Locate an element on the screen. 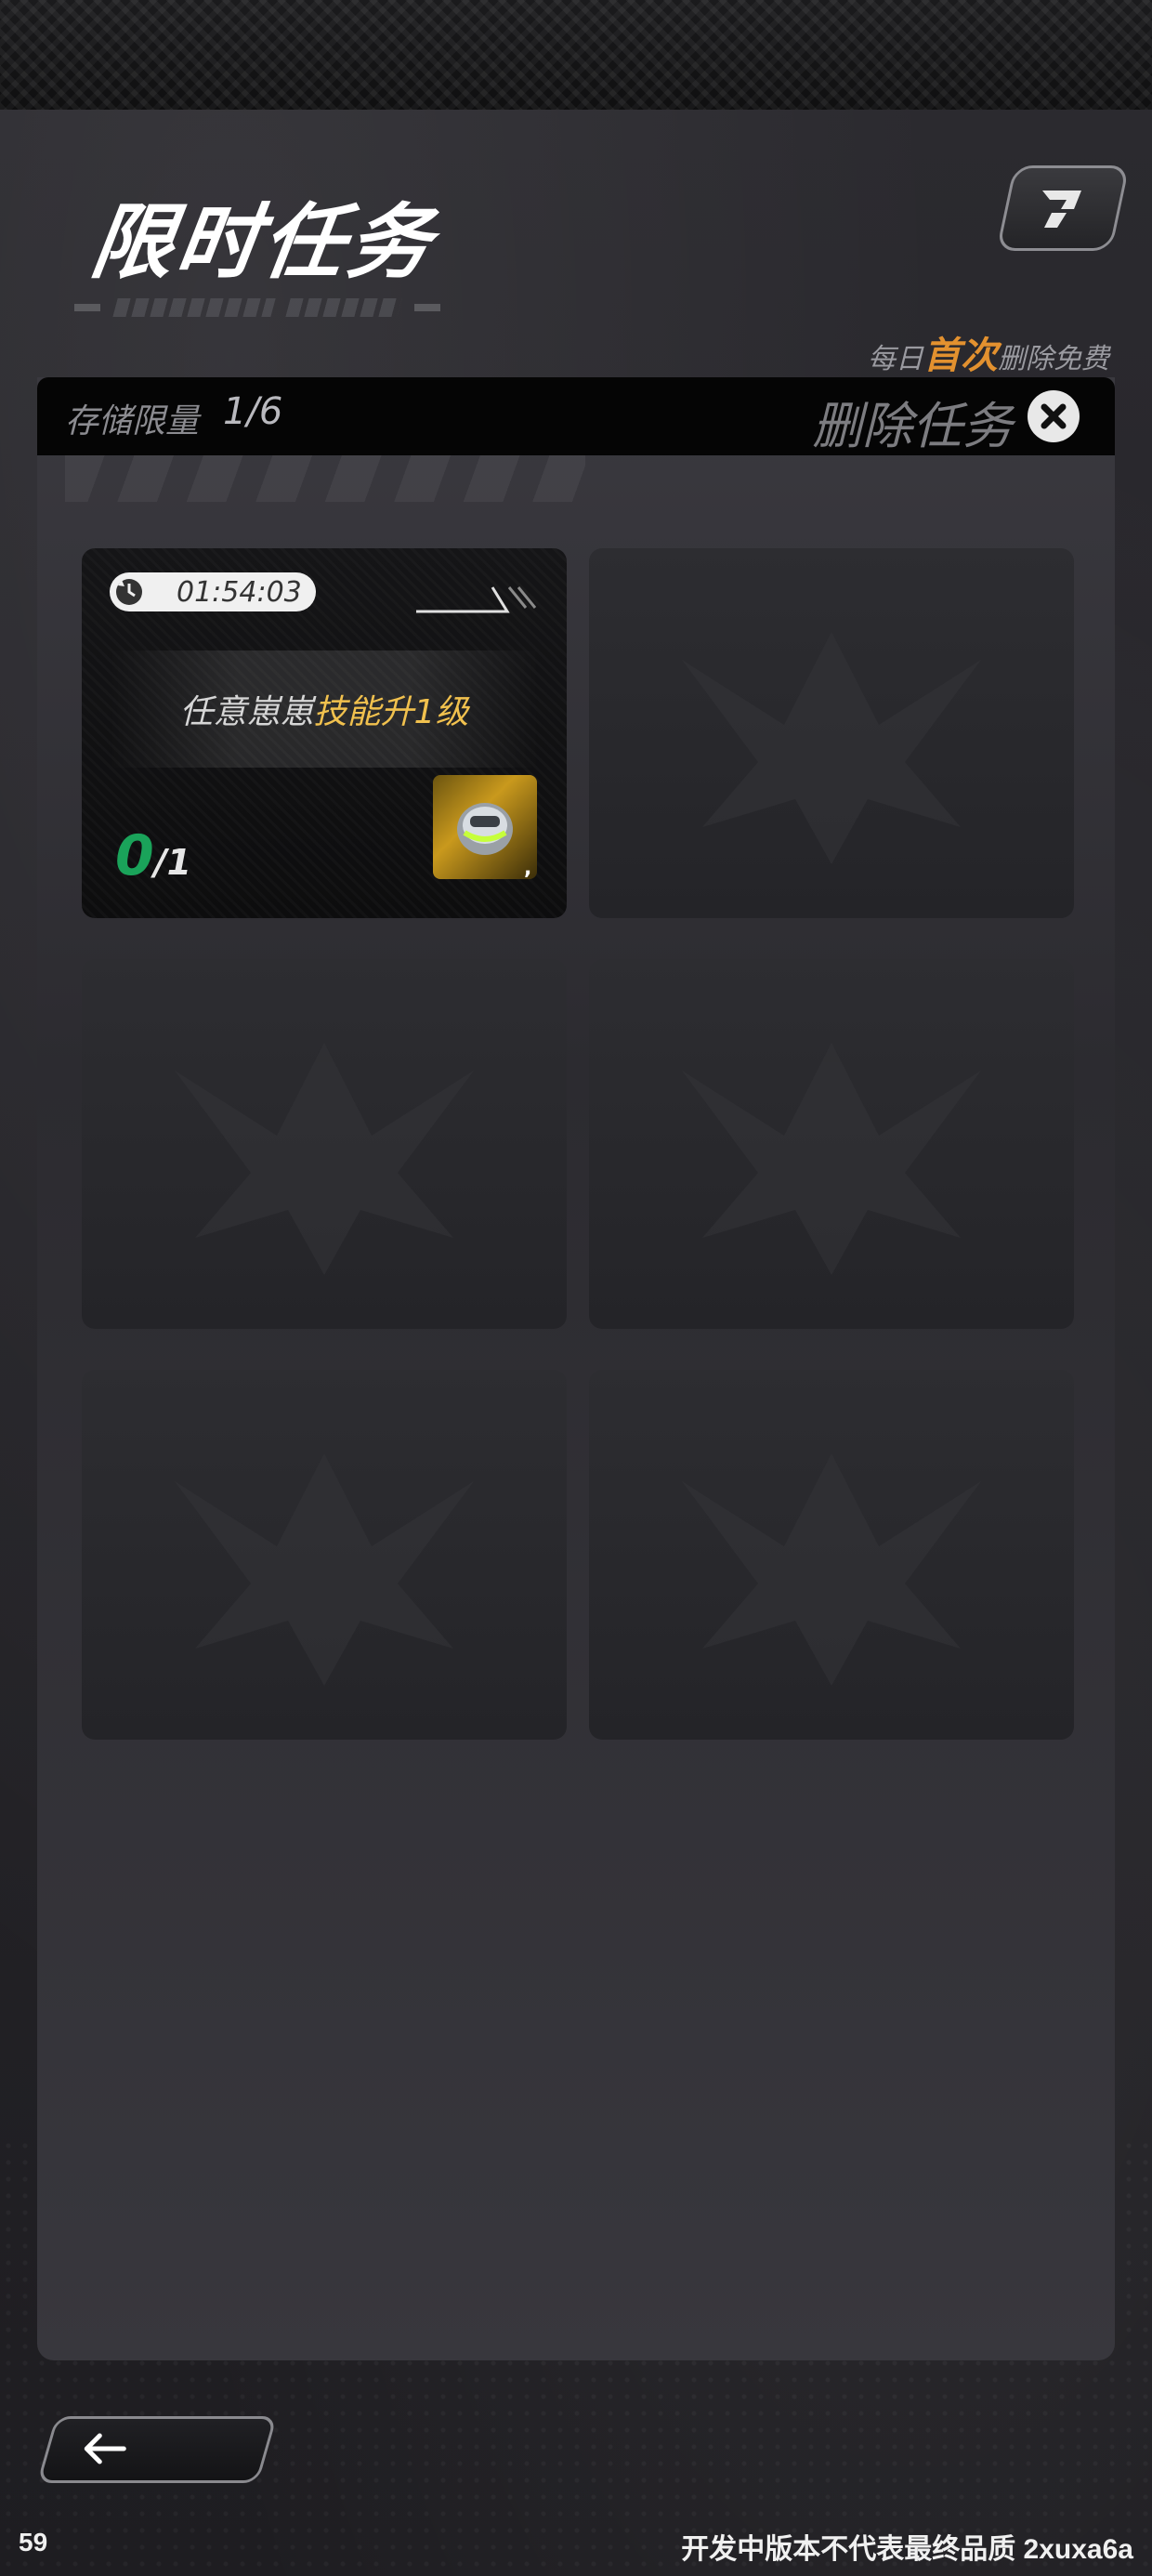 This screenshot has height=2576, width=1152. reward-count: , is located at coordinates (528, 868).